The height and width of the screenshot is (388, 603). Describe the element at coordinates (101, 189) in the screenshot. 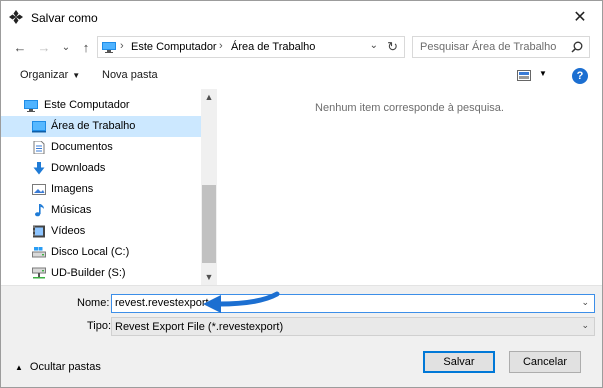

I see `tree-item-pictures: Imagens` at that location.